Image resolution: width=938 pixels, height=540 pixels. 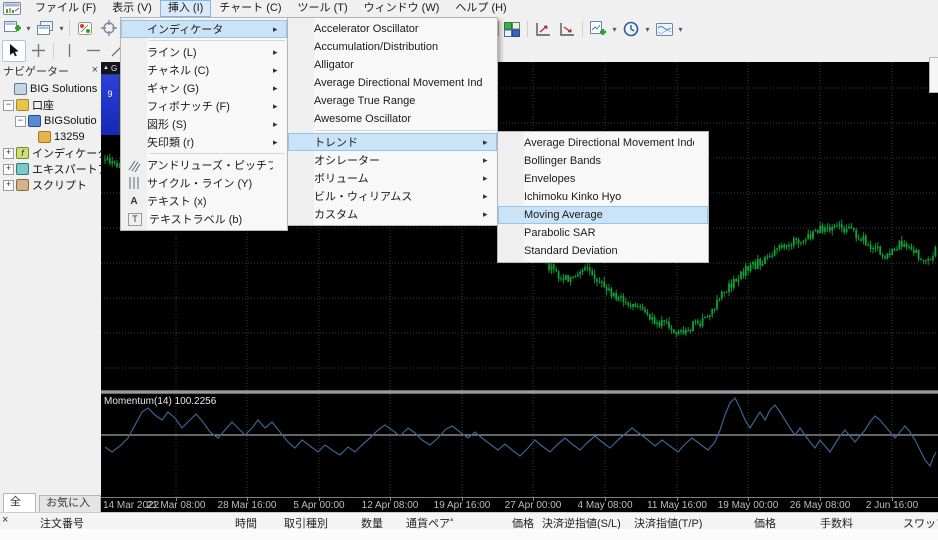 I want to click on profiles-button, so click(x=45, y=28).